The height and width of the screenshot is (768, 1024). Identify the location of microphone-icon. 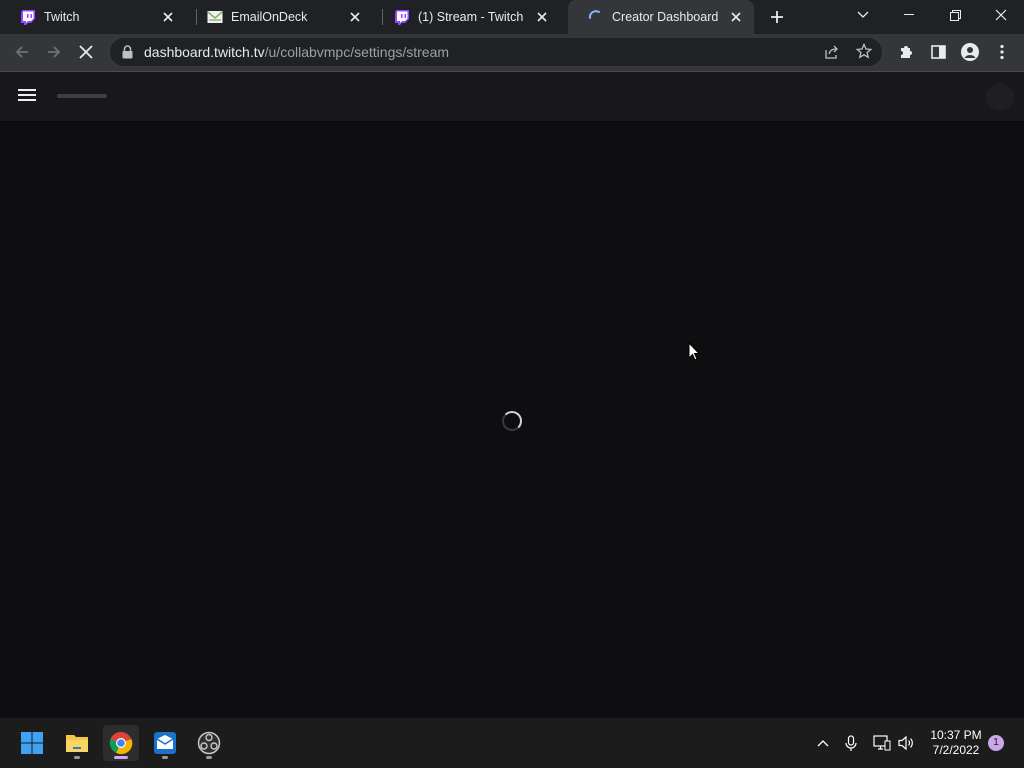
(851, 742).